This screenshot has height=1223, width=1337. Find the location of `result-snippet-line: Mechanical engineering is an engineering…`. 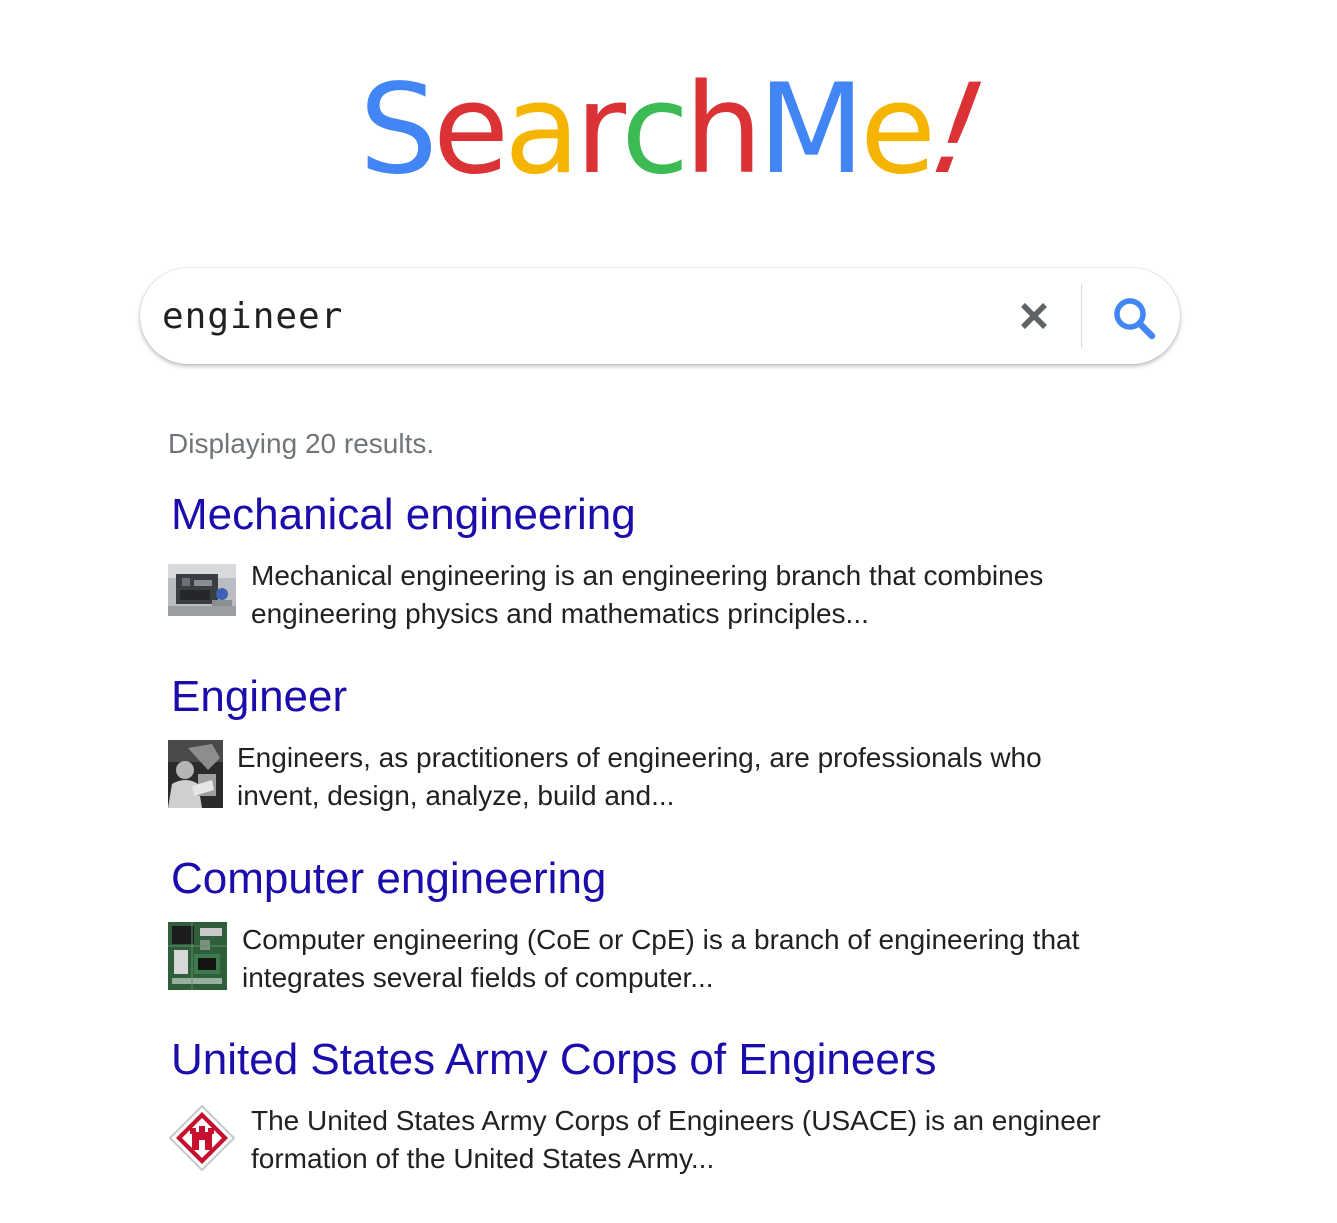

result-snippet-line: Mechanical engineering is an engineering… is located at coordinates (647, 575).